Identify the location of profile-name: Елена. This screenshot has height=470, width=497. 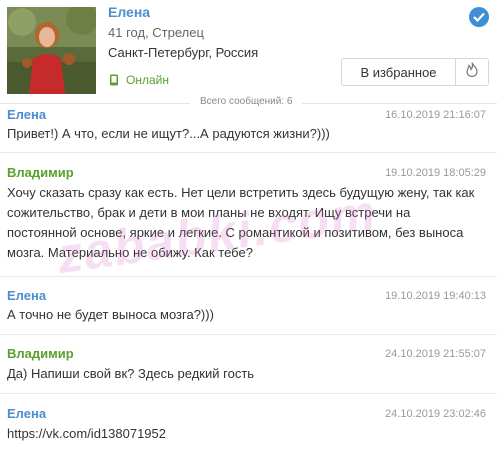
(129, 12).